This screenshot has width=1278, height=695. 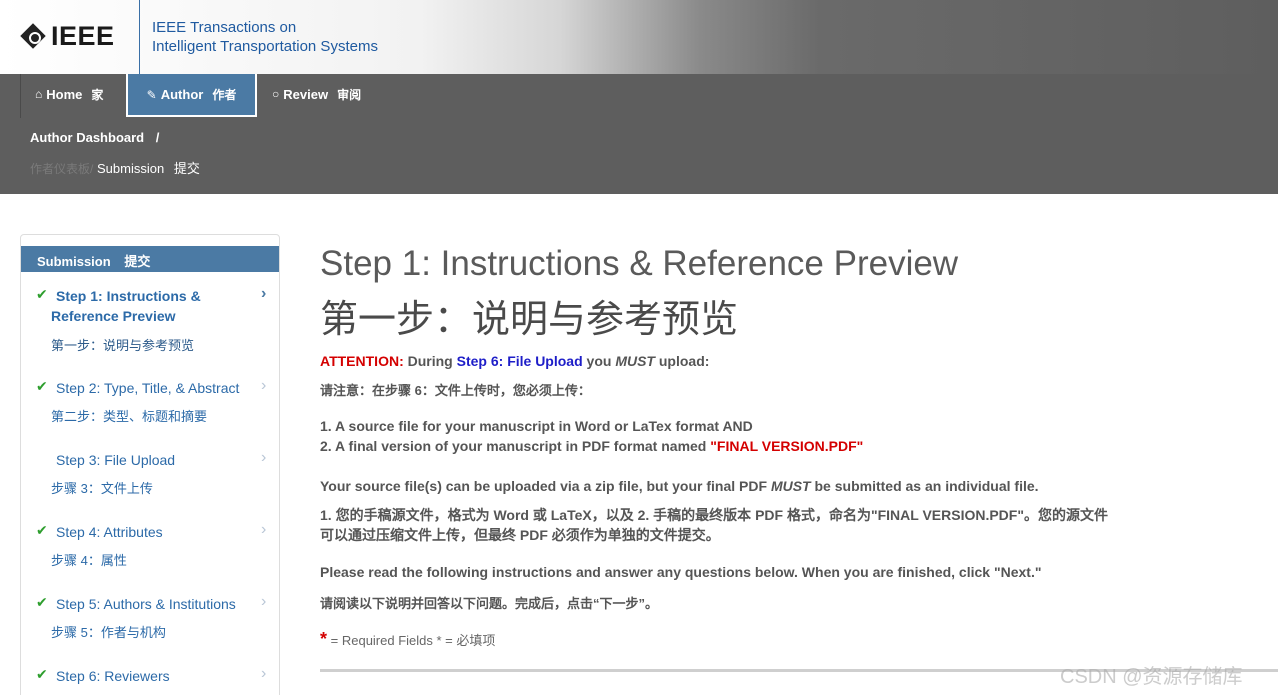 What do you see at coordinates (113, 676) in the screenshot?
I see `step-6-label: Step 6: Reviewers` at bounding box center [113, 676].